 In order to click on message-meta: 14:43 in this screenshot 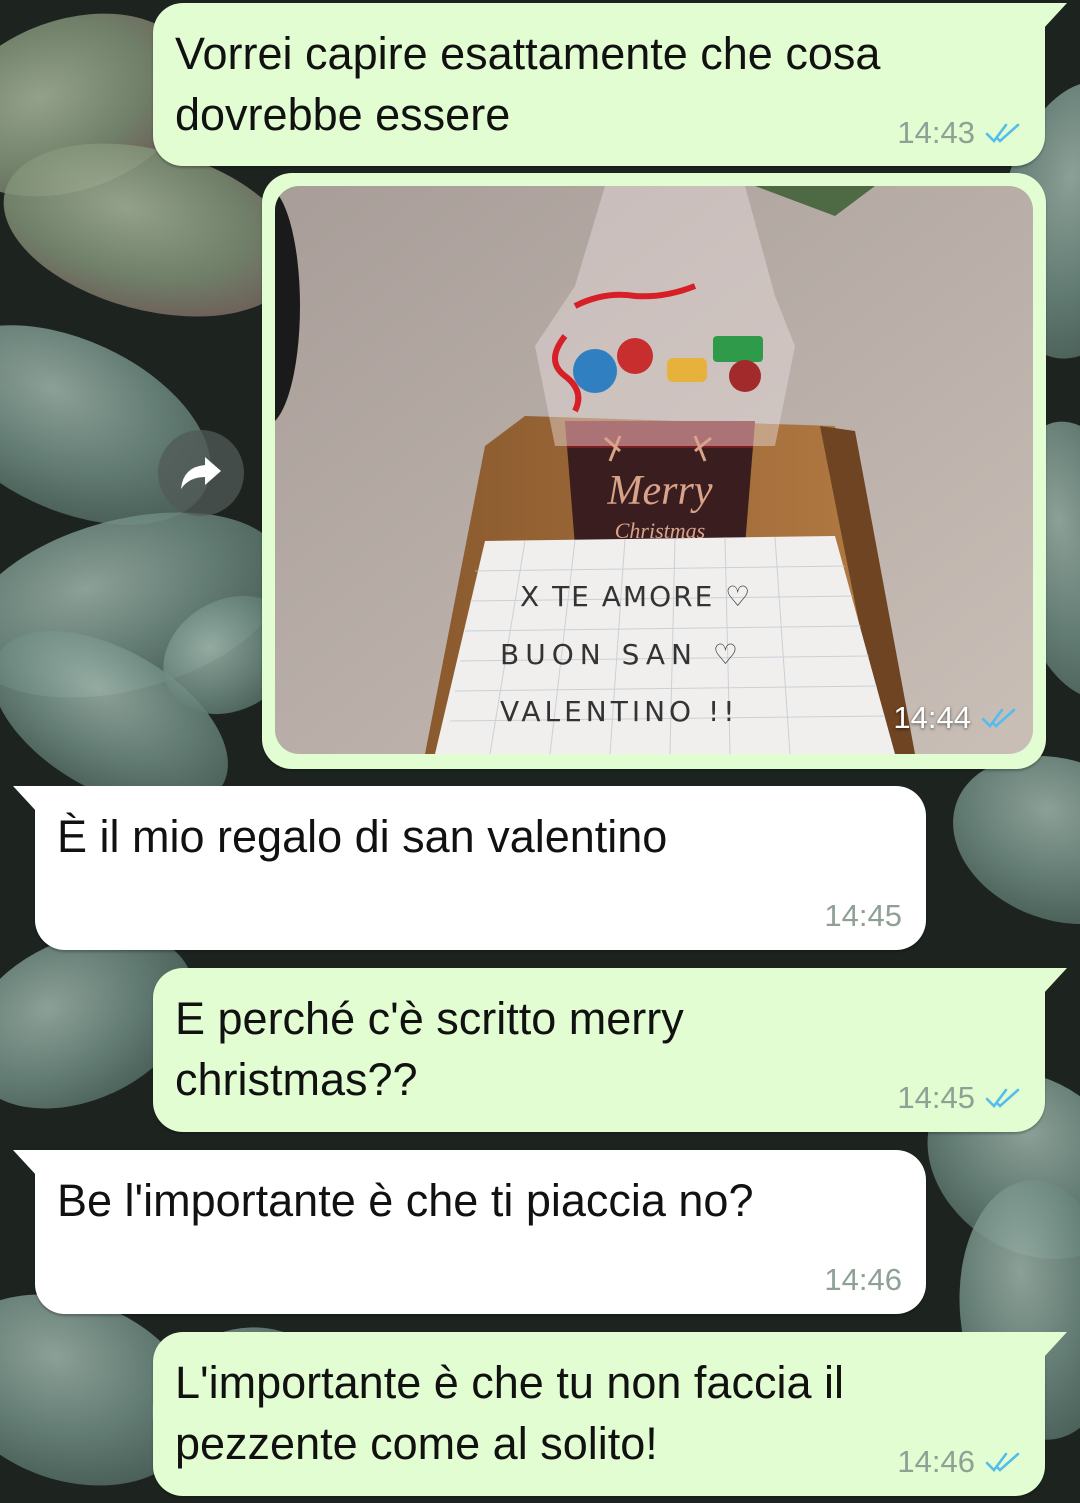, I will do `click(959, 133)`.